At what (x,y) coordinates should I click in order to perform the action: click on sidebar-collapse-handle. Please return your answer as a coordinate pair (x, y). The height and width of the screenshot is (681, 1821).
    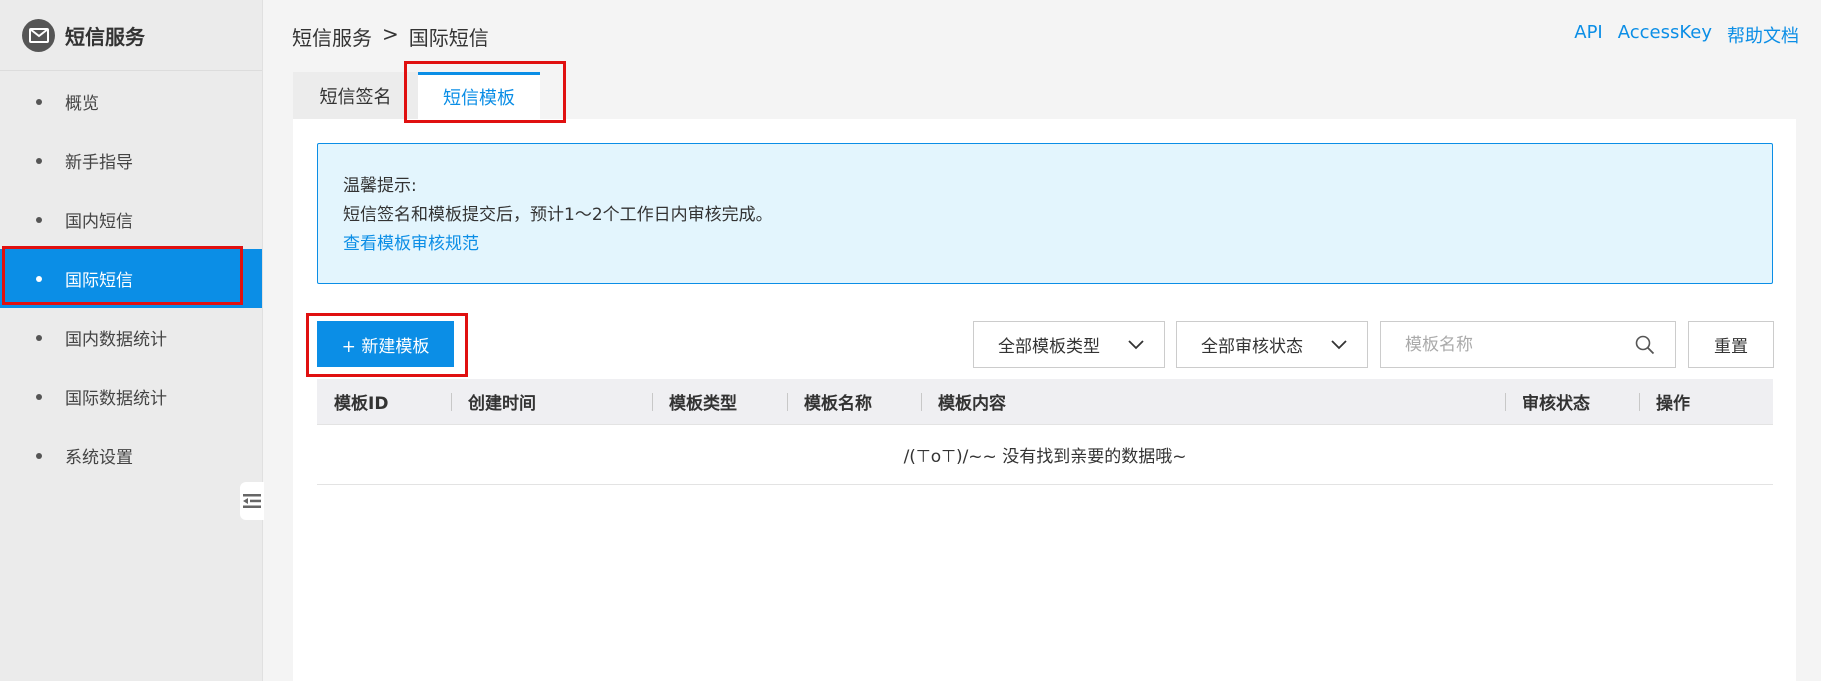
    Looking at the image, I should click on (252, 501).